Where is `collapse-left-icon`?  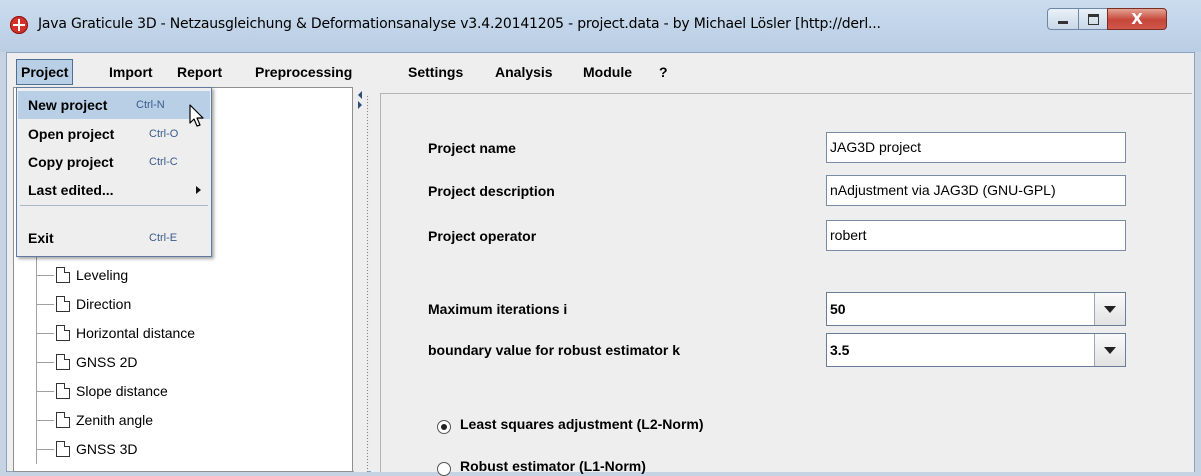
collapse-left-icon is located at coordinates (360, 95).